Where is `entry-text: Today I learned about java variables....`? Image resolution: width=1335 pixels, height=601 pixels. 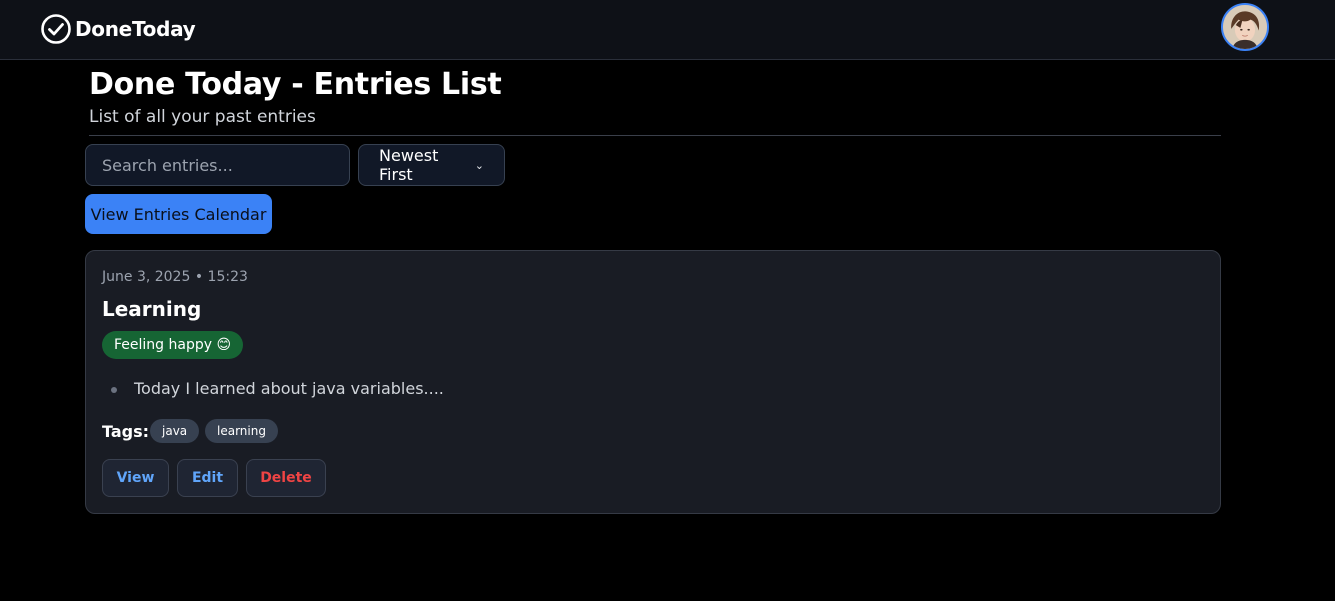
entry-text: Today I learned about java variables.... is located at coordinates (289, 388).